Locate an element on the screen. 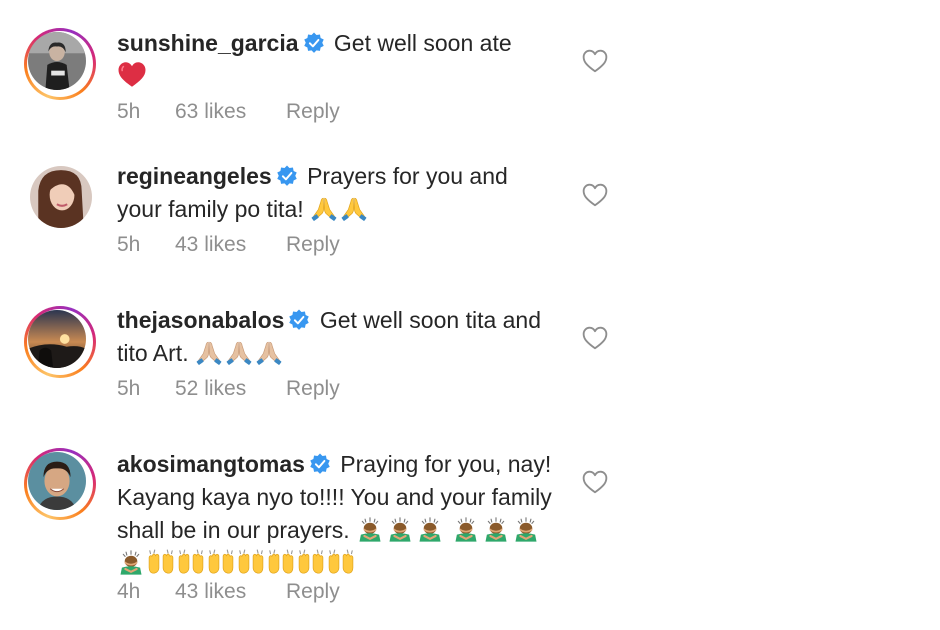  red-heart-icon is located at coordinates (132, 74).